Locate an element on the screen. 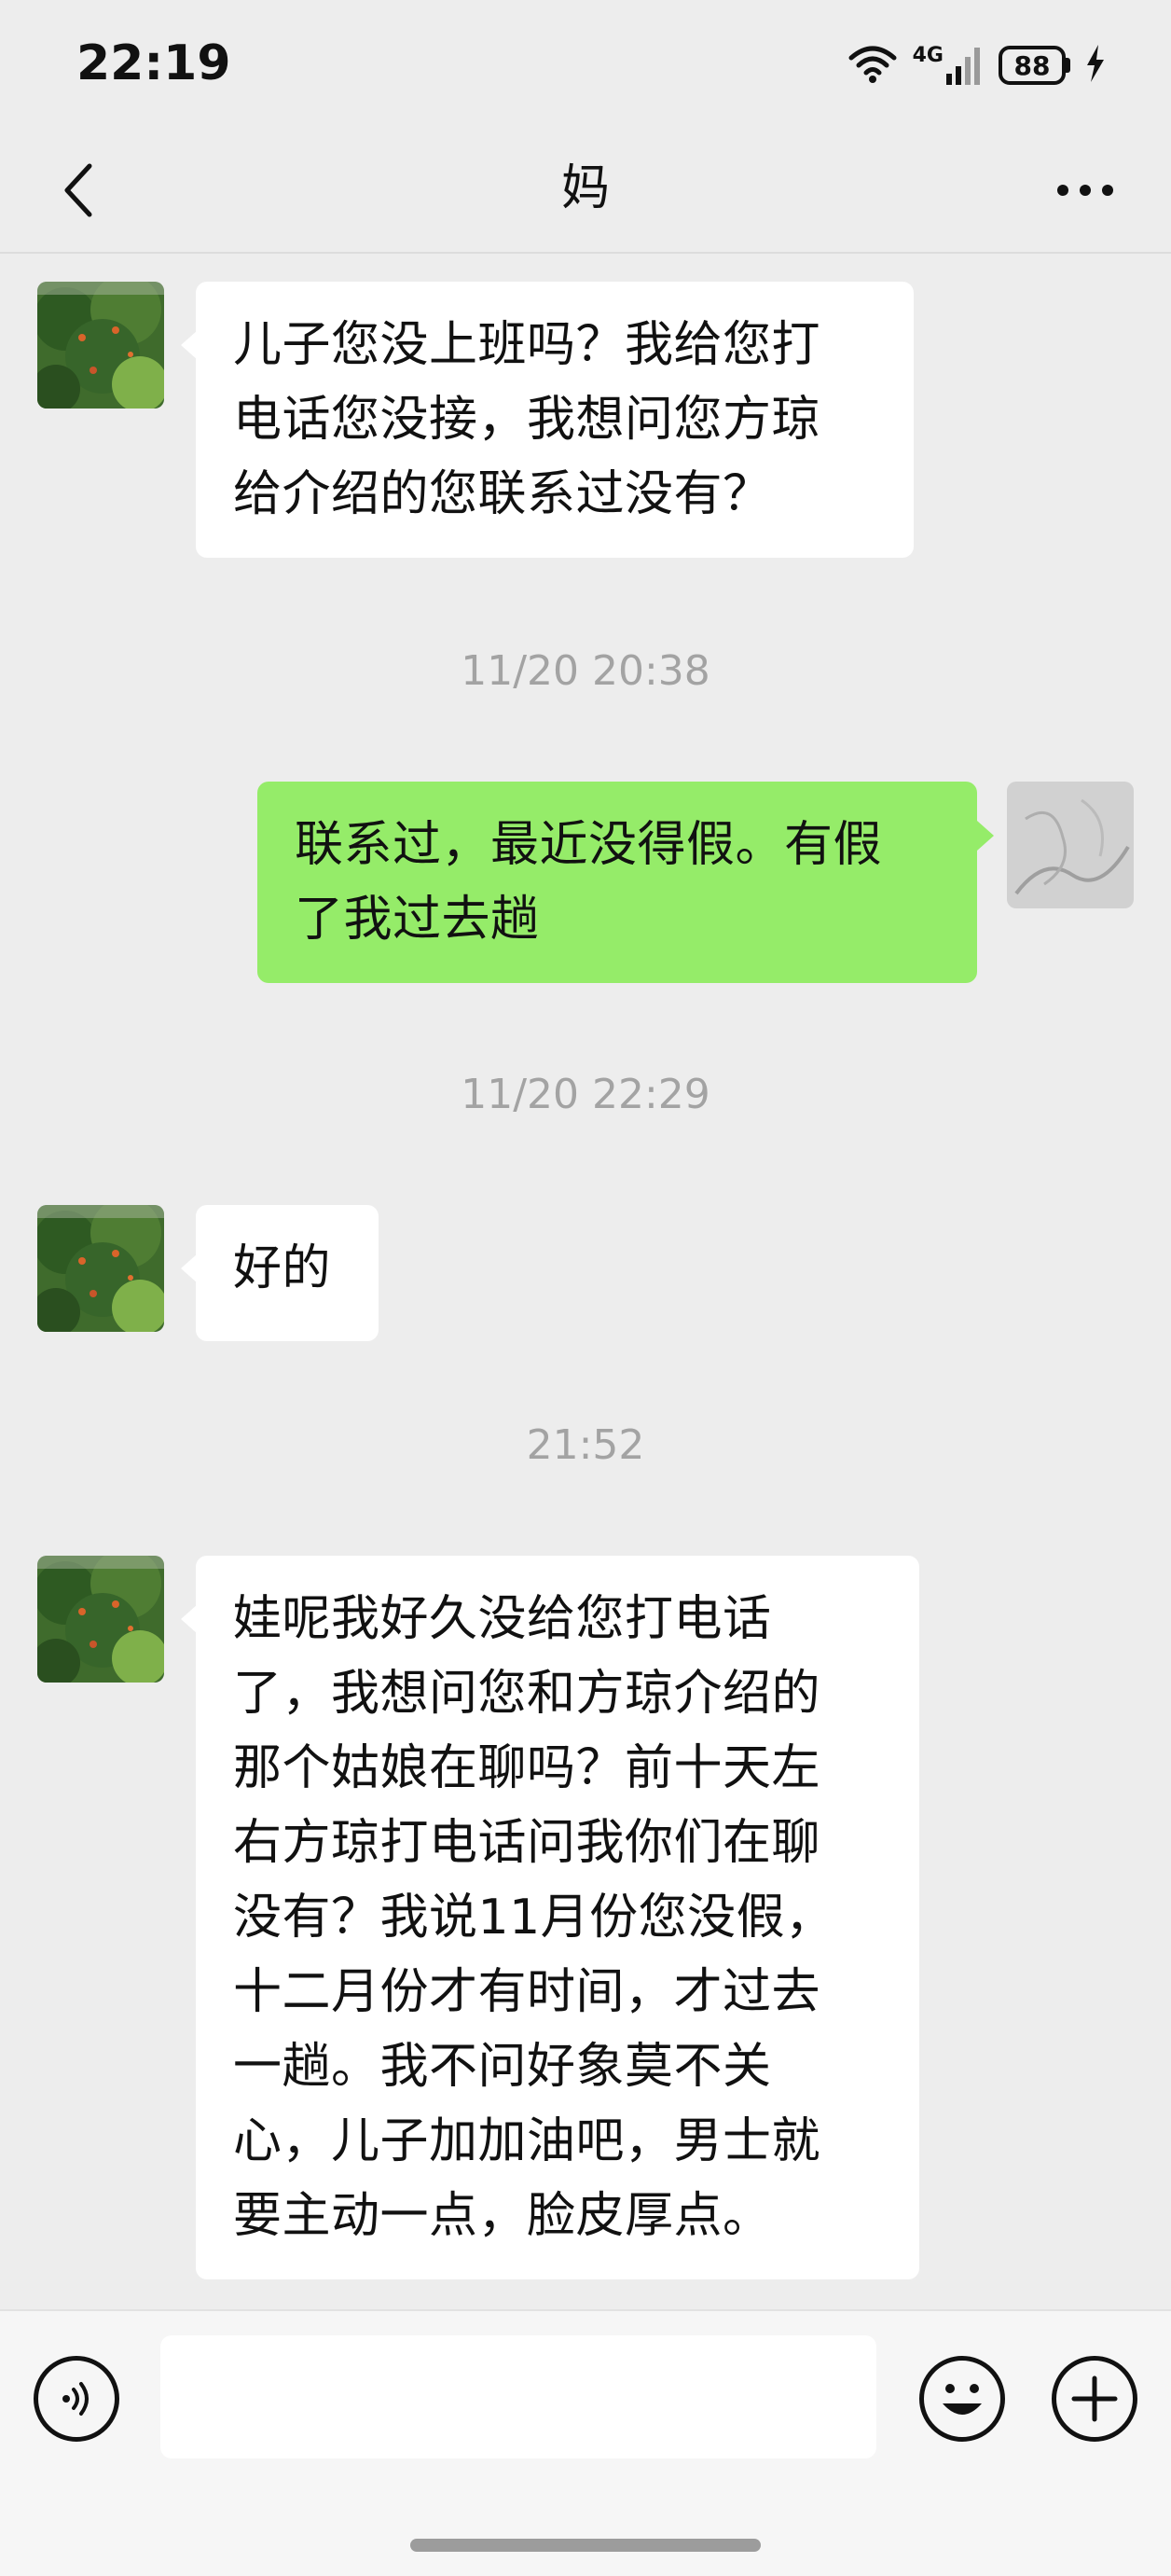 The height and width of the screenshot is (2576, 1171). bubble-tail is located at coordinates (985, 836).